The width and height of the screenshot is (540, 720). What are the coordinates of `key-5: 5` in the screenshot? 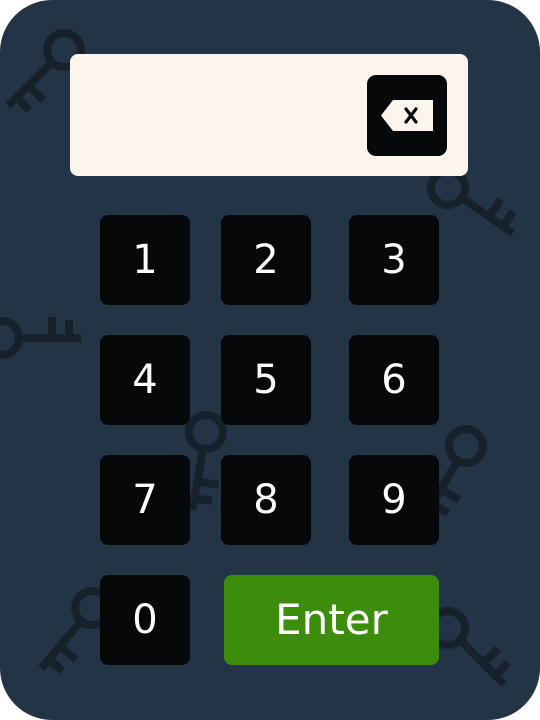 It's located at (266, 380).